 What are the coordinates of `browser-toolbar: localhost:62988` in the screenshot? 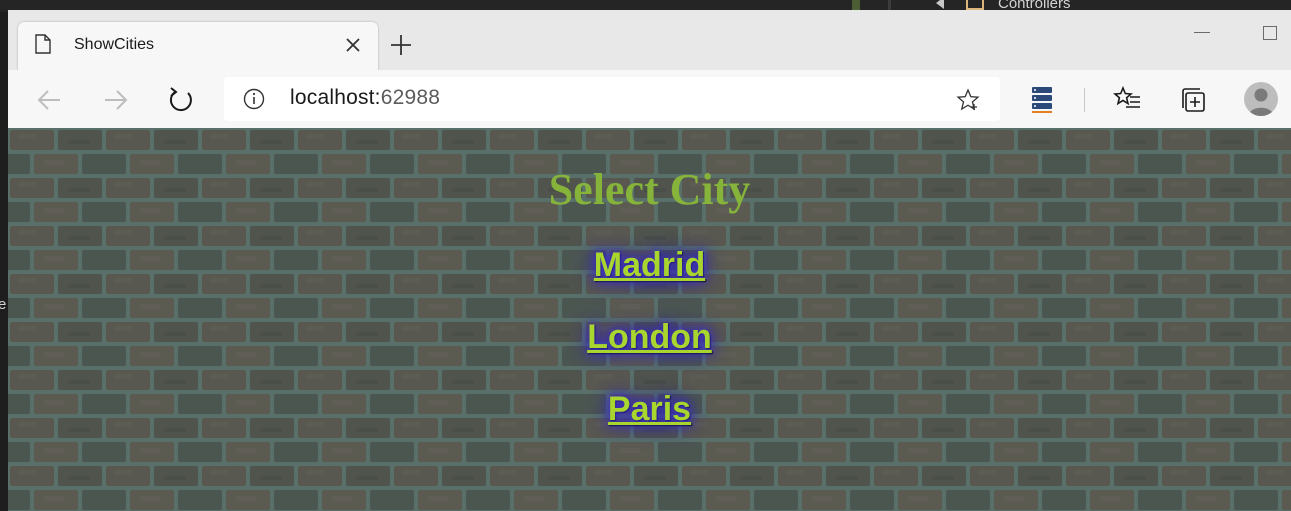 It's located at (649, 99).